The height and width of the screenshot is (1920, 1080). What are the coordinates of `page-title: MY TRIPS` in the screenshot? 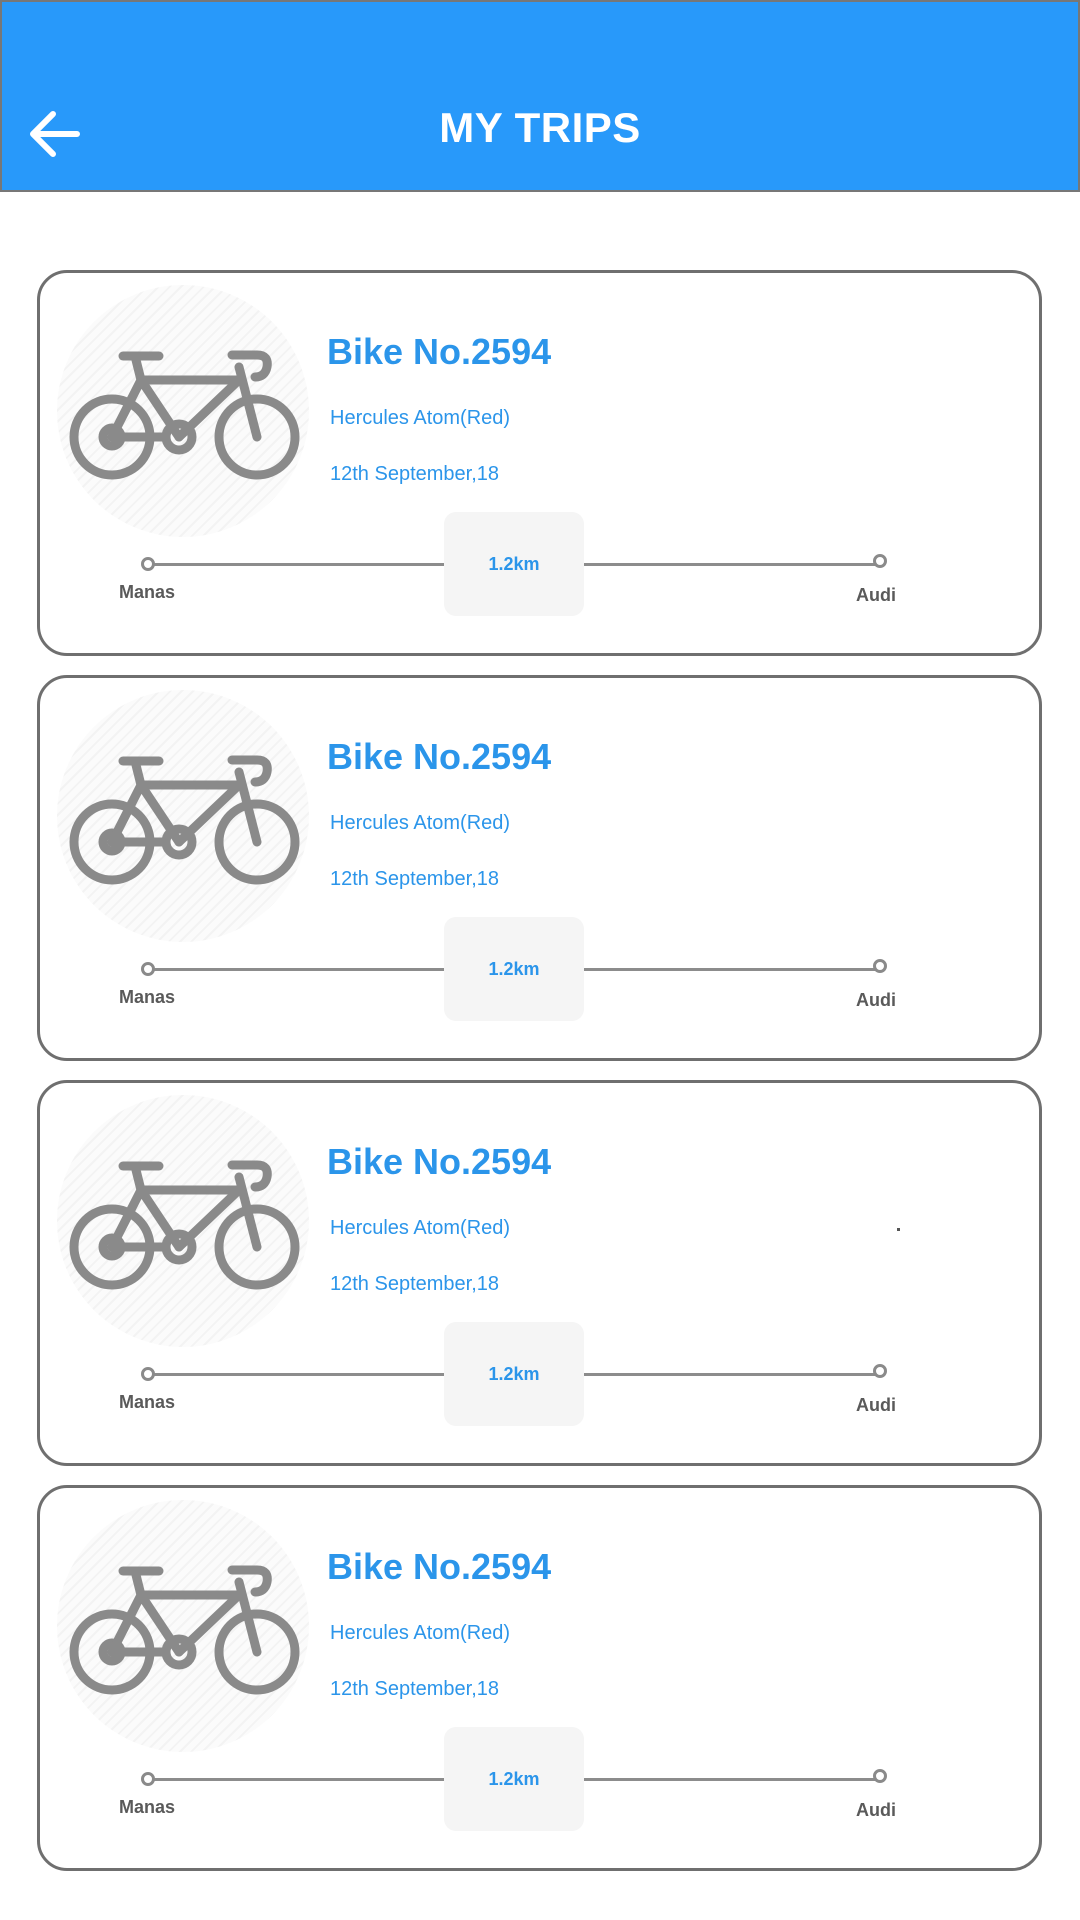 It's located at (540, 127).